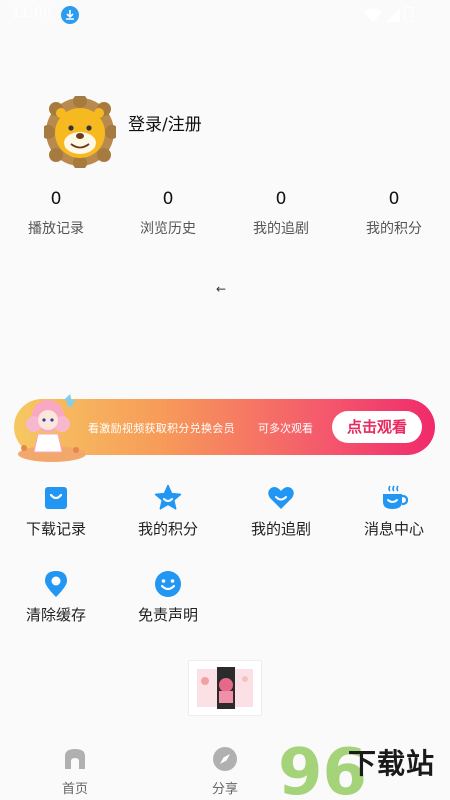 The height and width of the screenshot is (800, 450). What do you see at coordinates (56, 212) in the screenshot?
I see `stat-play-history: 0 播放记录` at bounding box center [56, 212].